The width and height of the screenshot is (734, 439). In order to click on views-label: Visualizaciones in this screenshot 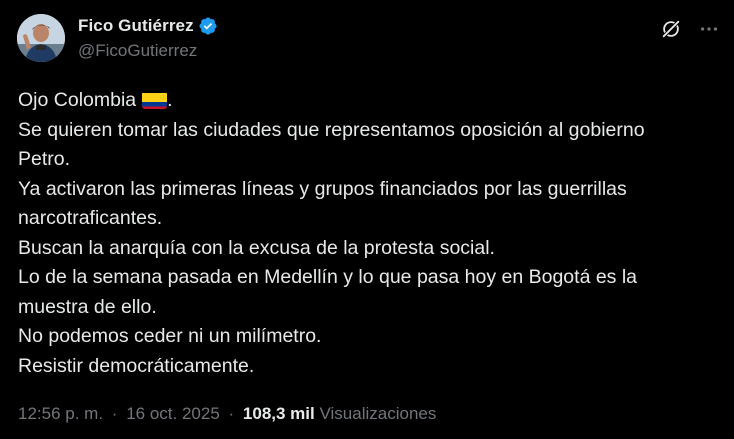, I will do `click(378, 413)`.